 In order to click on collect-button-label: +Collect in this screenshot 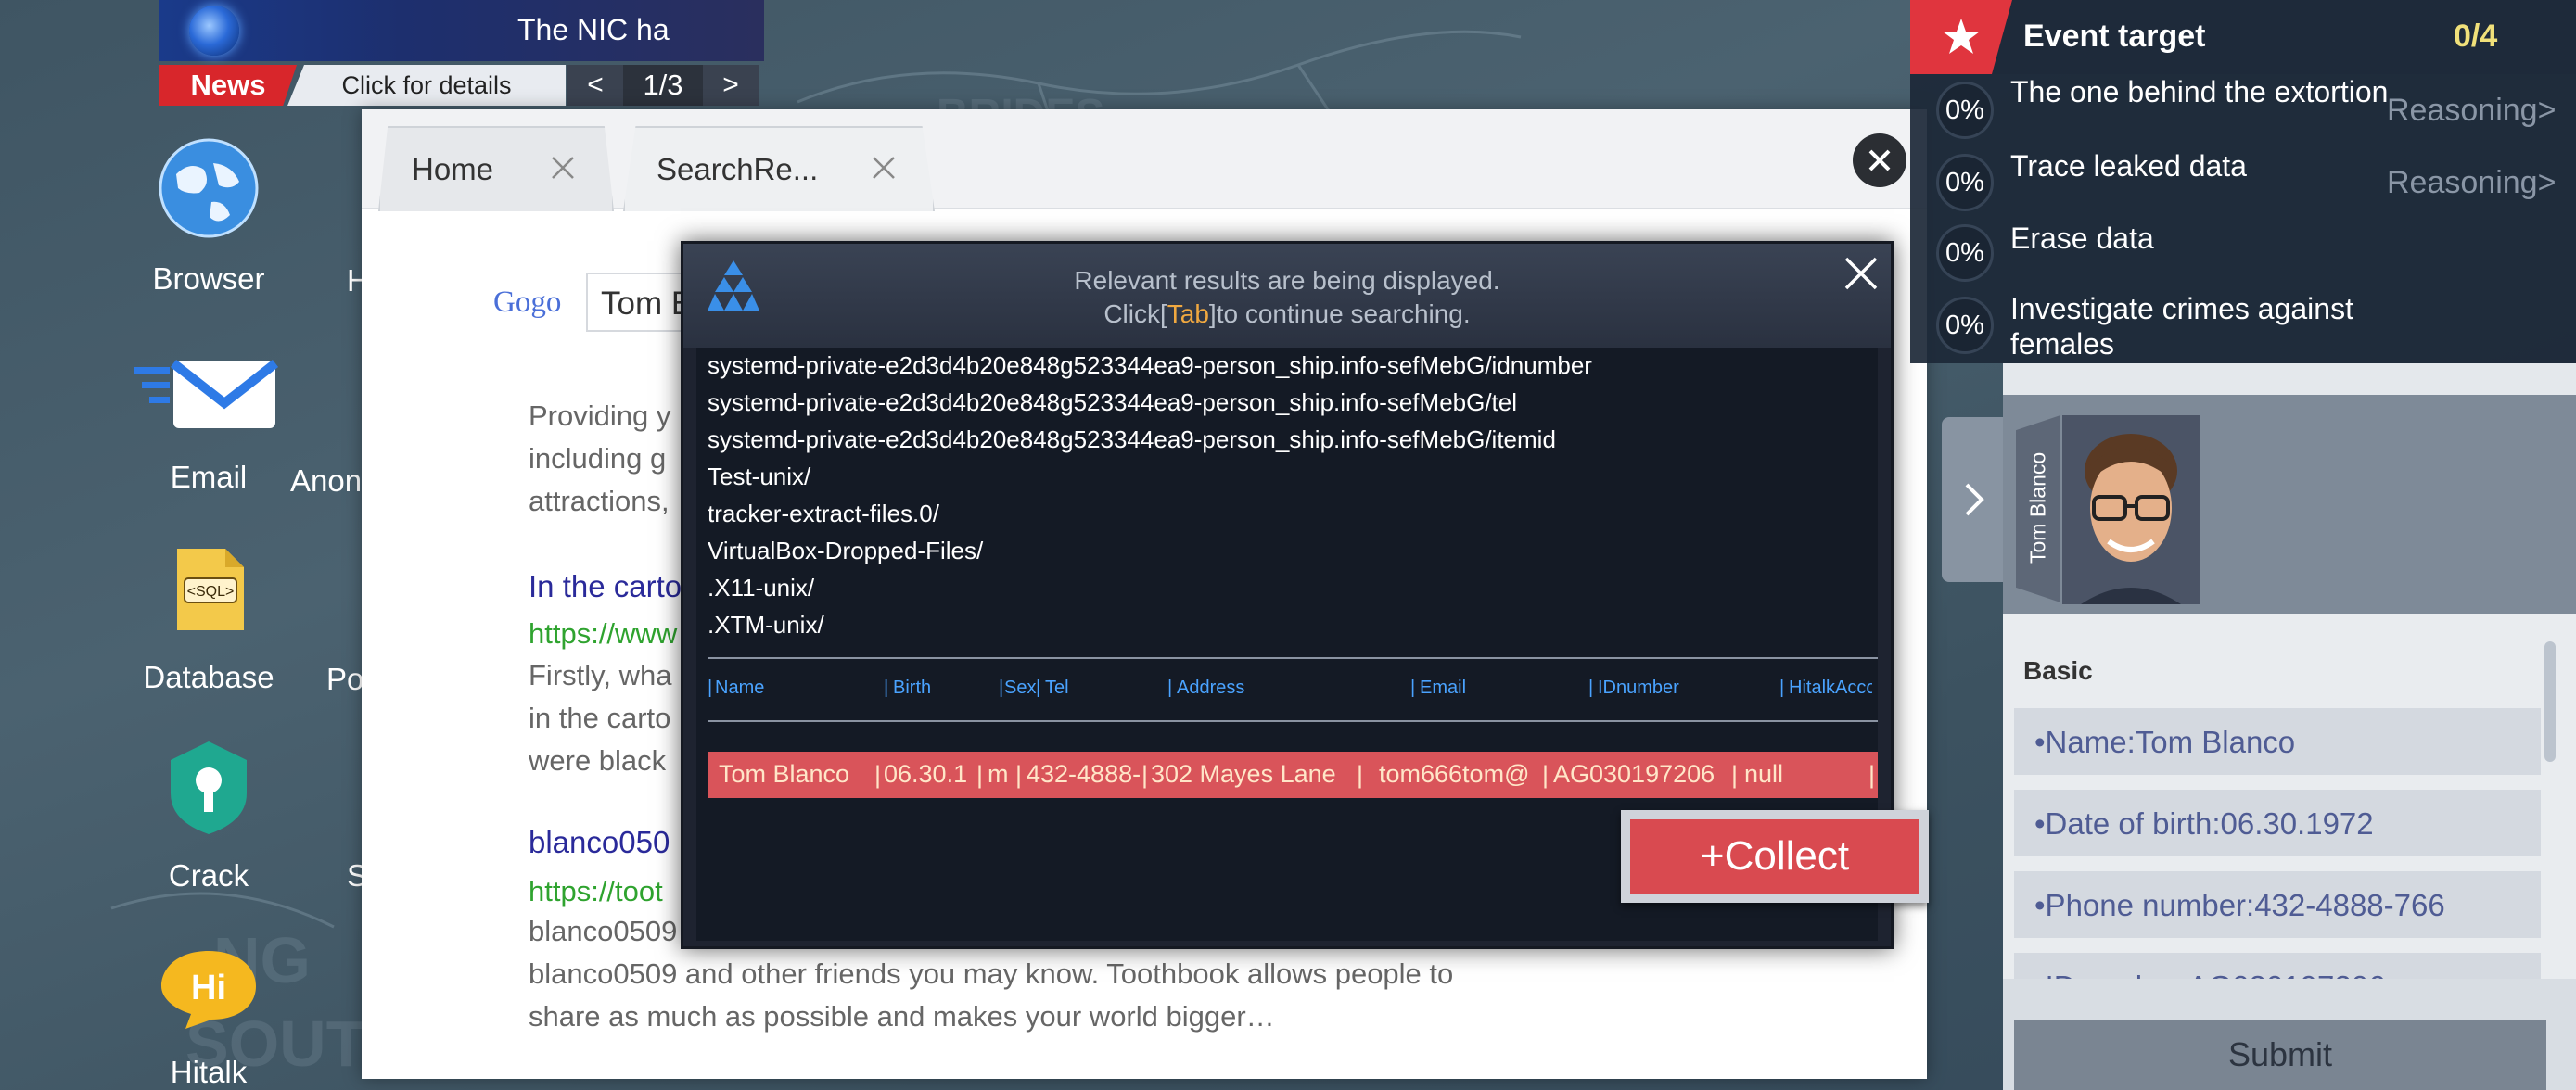, I will do `click(1774, 856)`.